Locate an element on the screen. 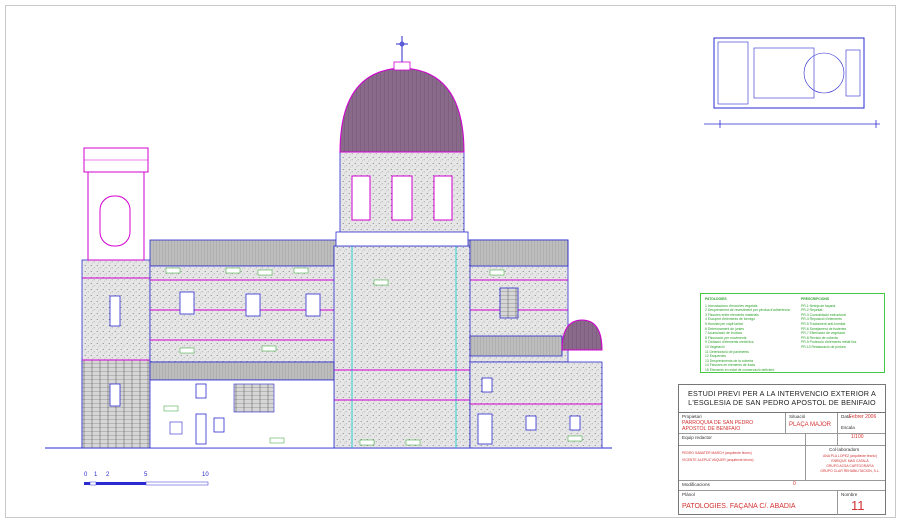 The height and width of the screenshot is (525, 903). nombre-value: 11 is located at coordinates (858, 505).